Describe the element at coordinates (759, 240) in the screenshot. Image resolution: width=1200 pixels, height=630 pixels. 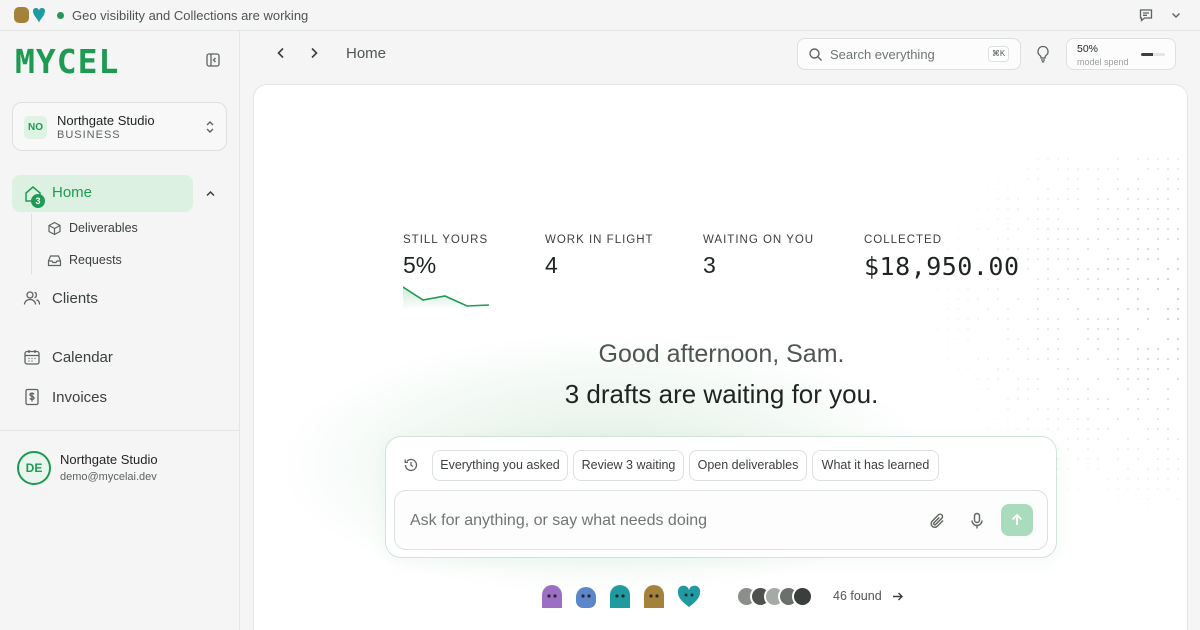
I see `stat-label: WAITING ON YOU` at that location.